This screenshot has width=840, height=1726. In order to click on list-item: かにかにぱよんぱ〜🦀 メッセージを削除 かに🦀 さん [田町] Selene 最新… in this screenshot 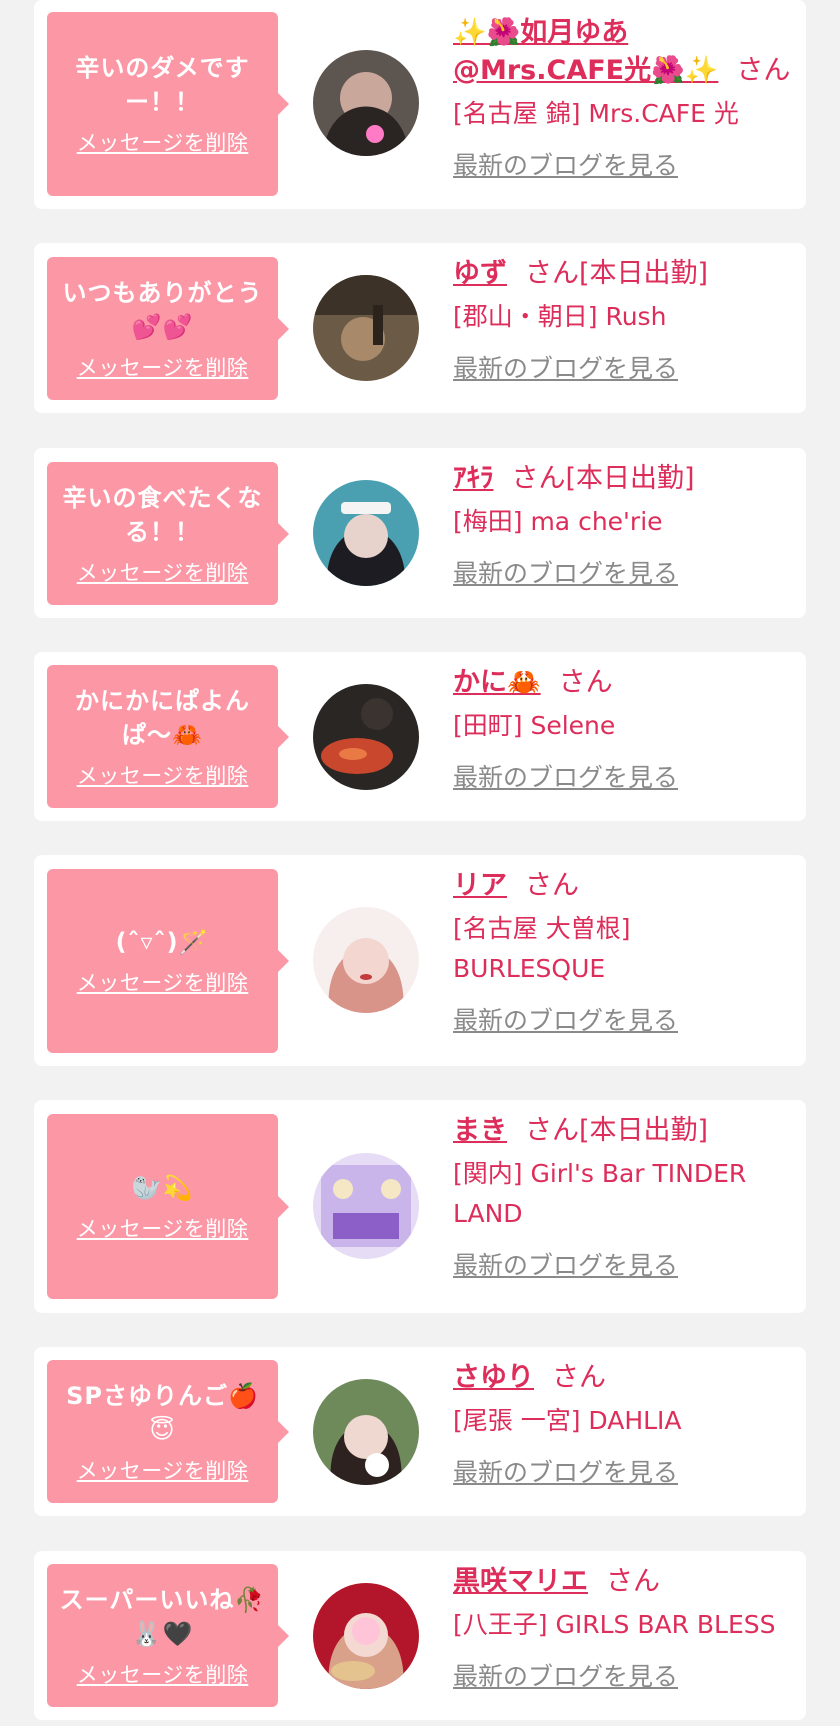, I will do `click(420, 736)`.